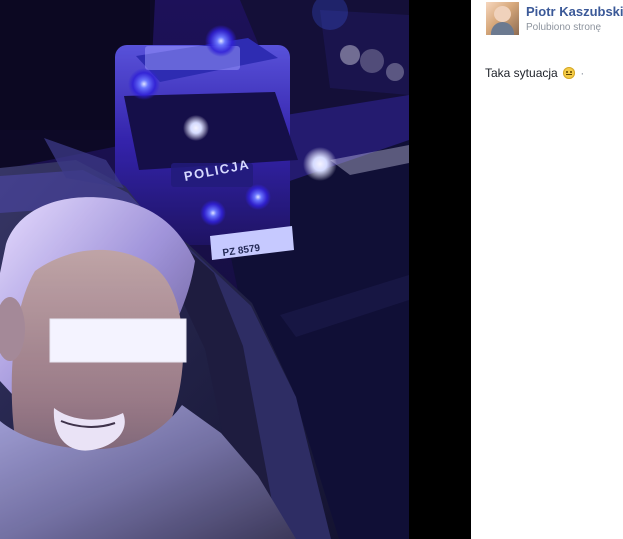 This screenshot has width=623, height=539. I want to click on post-caption: Taka sytuacja ·, so click(534, 73).